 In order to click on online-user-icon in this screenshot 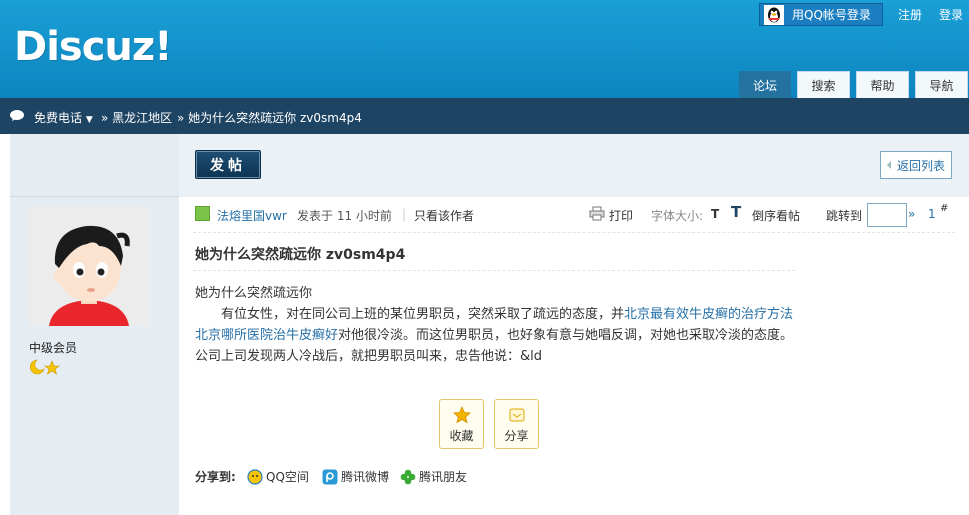, I will do `click(202, 213)`.